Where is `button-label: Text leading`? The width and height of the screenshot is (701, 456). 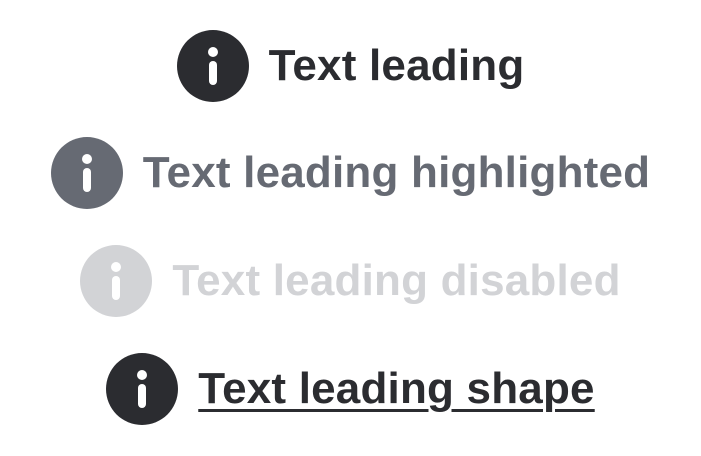 button-label: Text leading is located at coordinates (396, 65).